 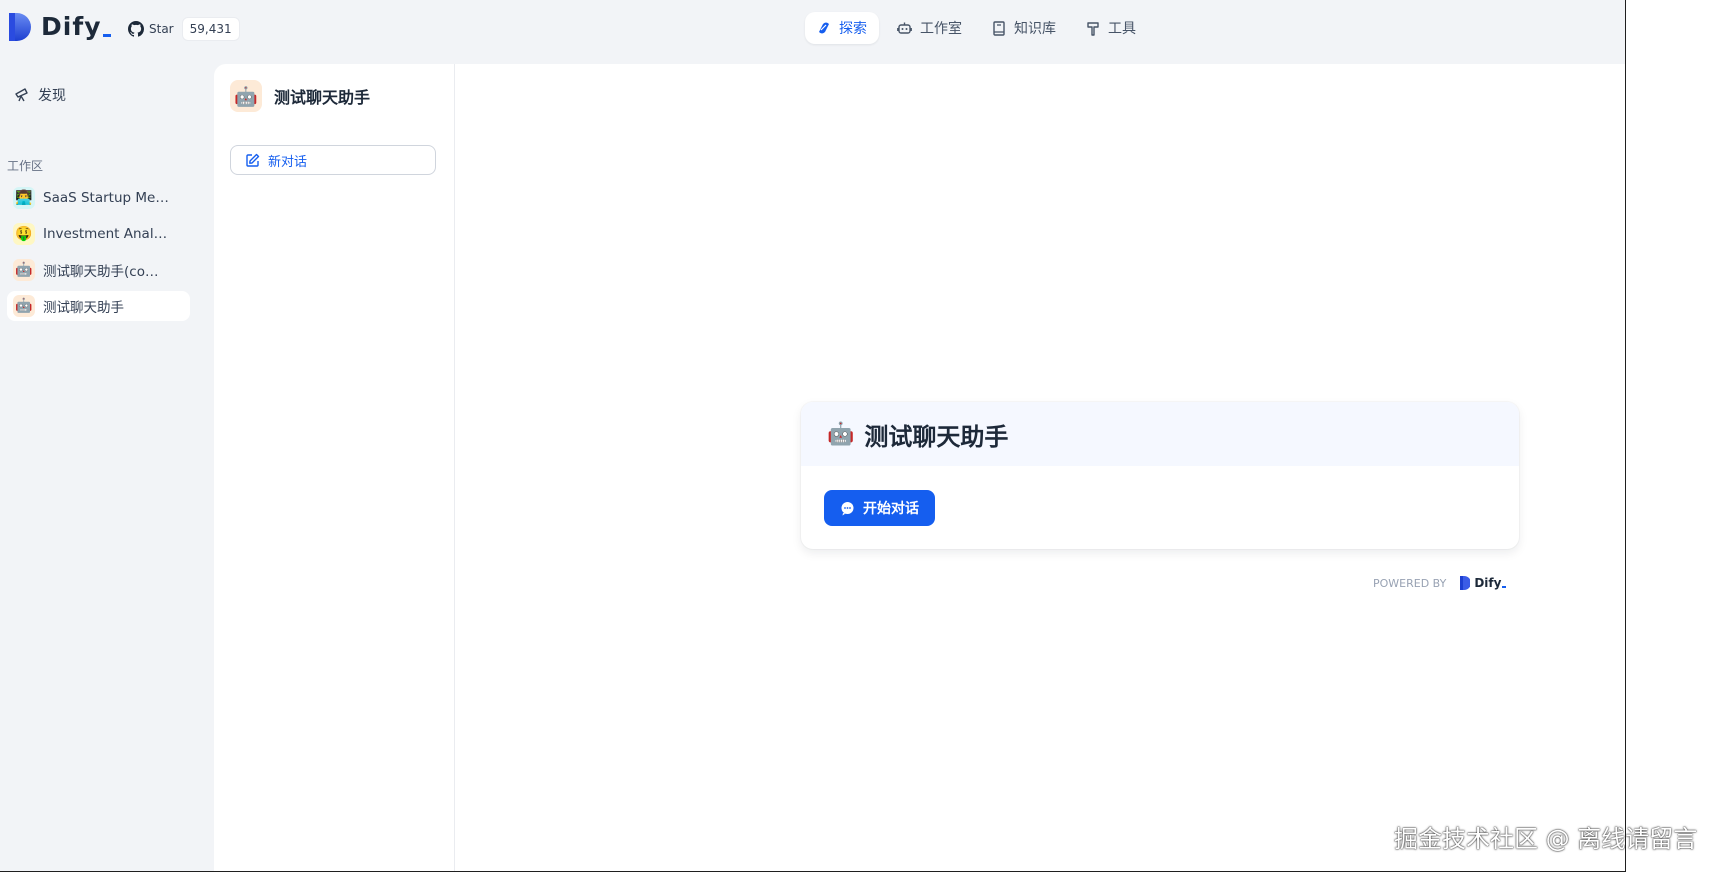 What do you see at coordinates (904, 28) in the screenshot?
I see `robot-icon` at bounding box center [904, 28].